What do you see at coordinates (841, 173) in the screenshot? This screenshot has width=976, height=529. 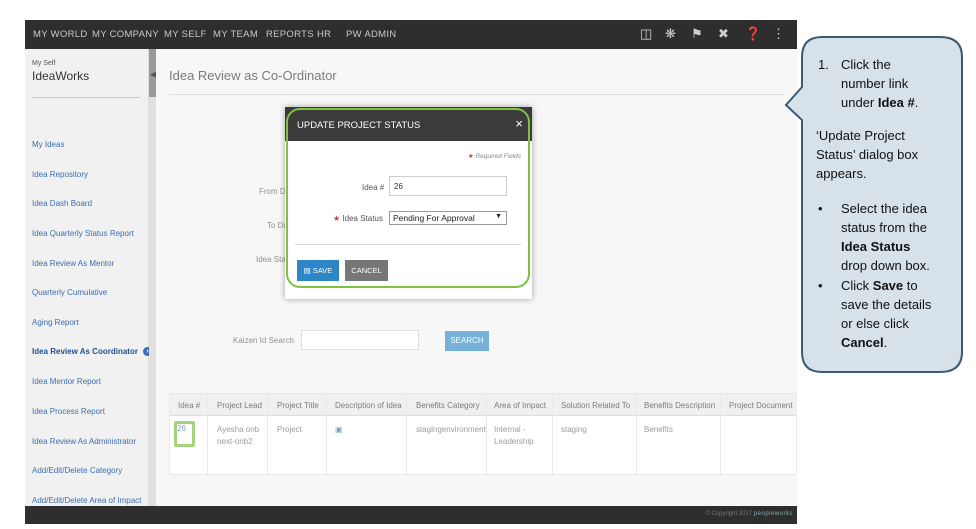 I see `callout-paragraph-line: appears.` at bounding box center [841, 173].